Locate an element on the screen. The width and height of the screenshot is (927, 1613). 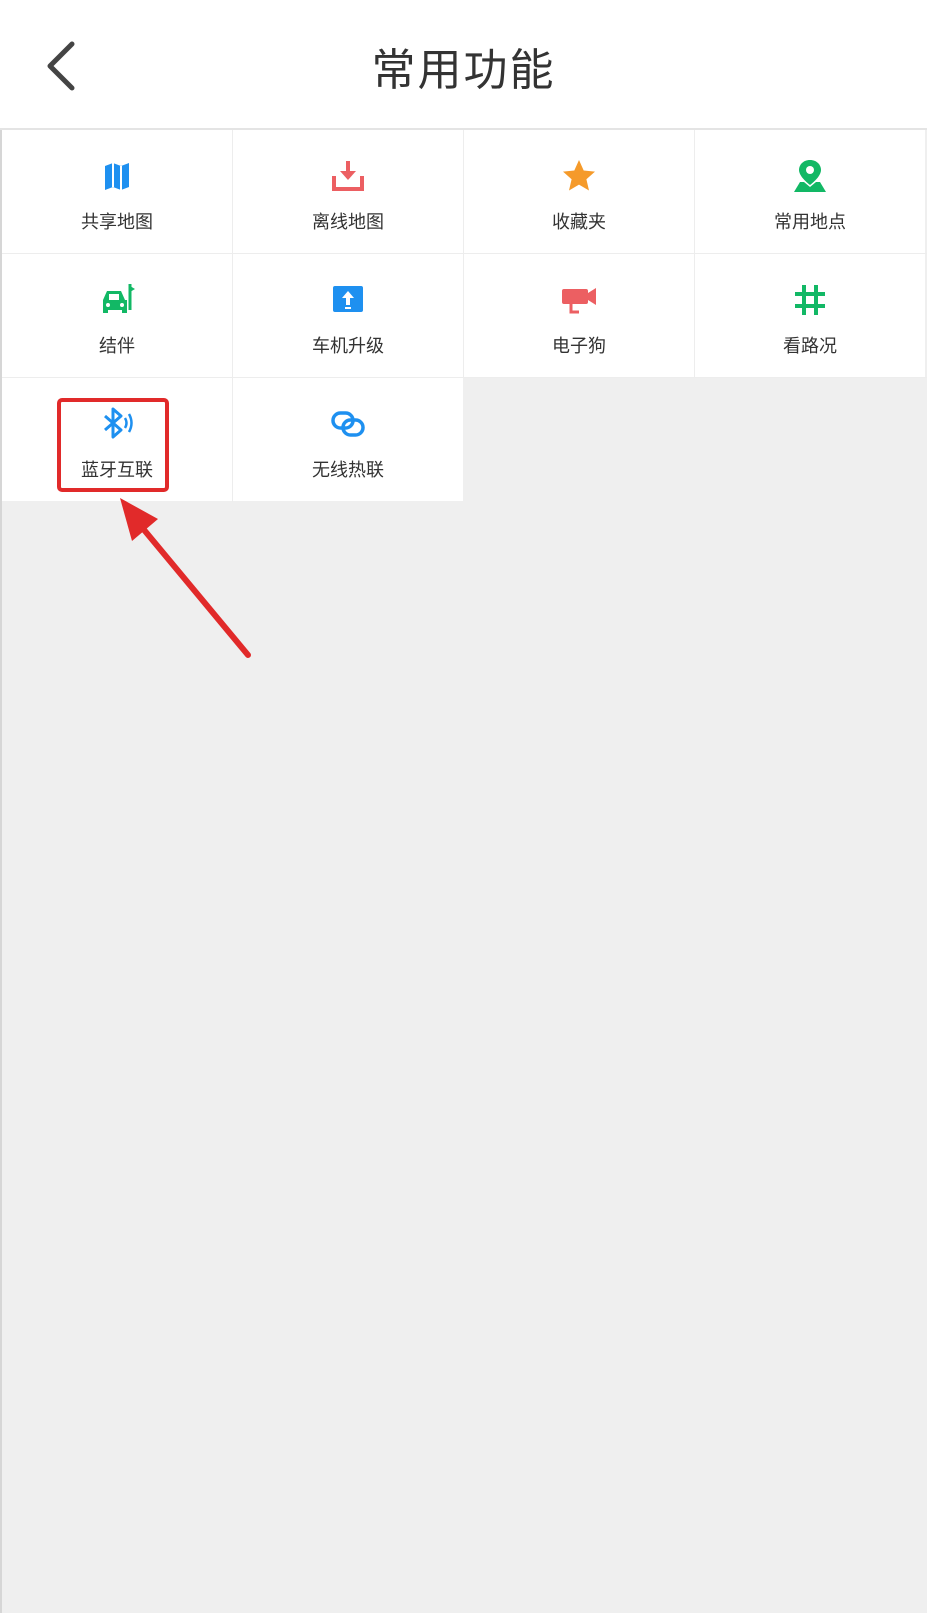
highlight-box is located at coordinates (113, 445).